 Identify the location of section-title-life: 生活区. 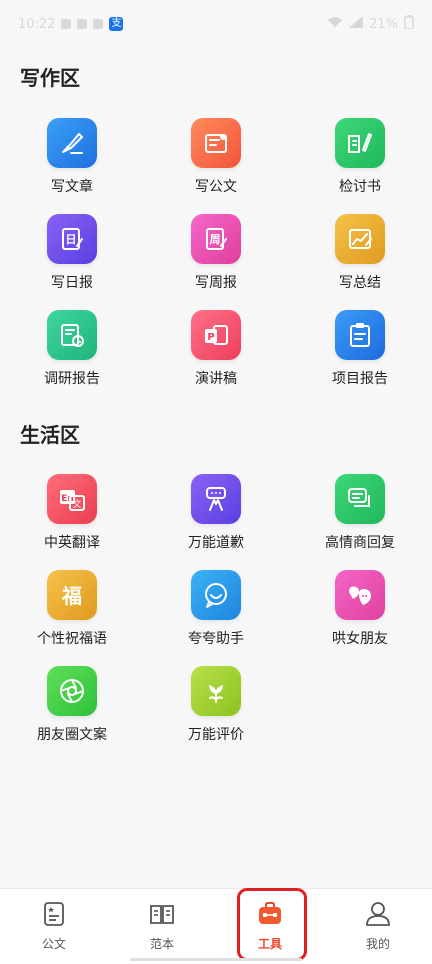
(50, 435).